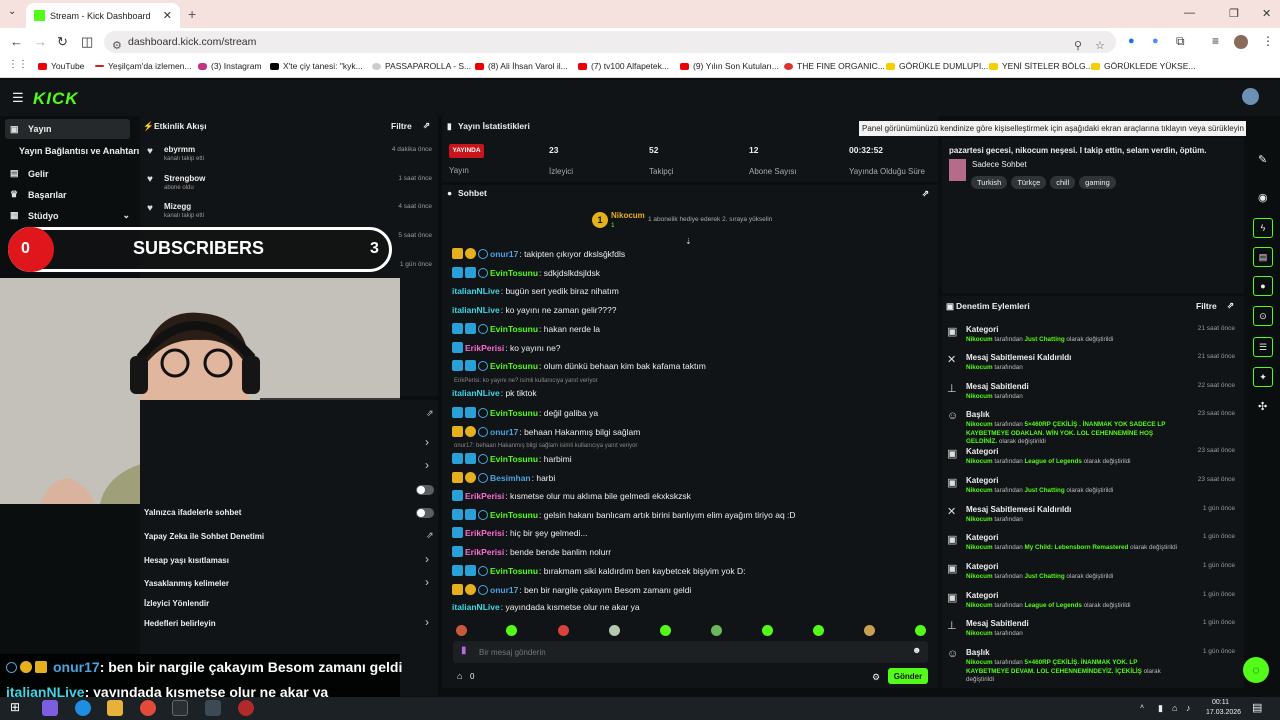 This screenshot has width=1280, height=720. Describe the element at coordinates (1257, 707) in the screenshot. I see `notification-icon: ▤` at that location.